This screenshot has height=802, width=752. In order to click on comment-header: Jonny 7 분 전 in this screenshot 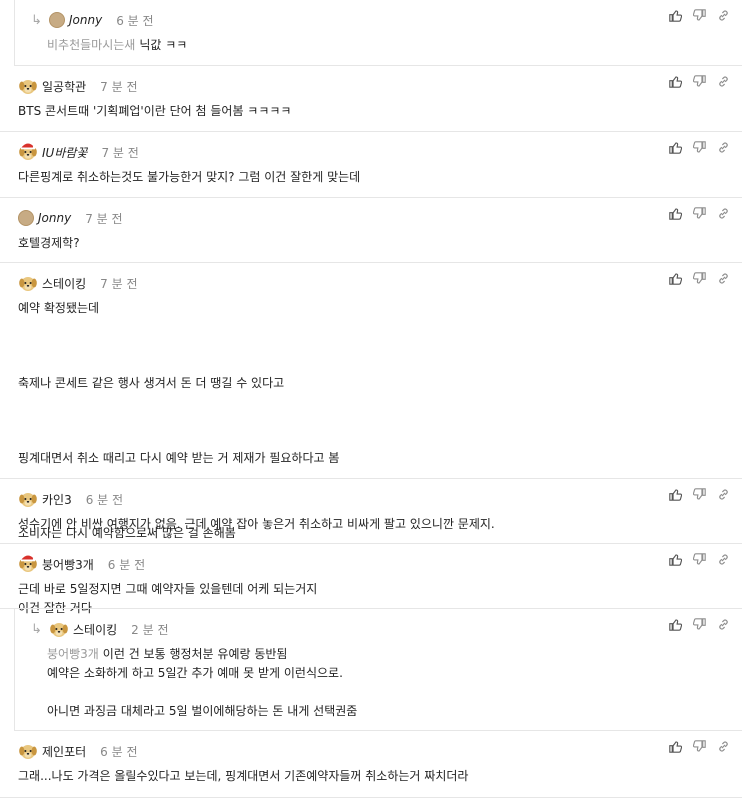, I will do `click(70, 218)`.